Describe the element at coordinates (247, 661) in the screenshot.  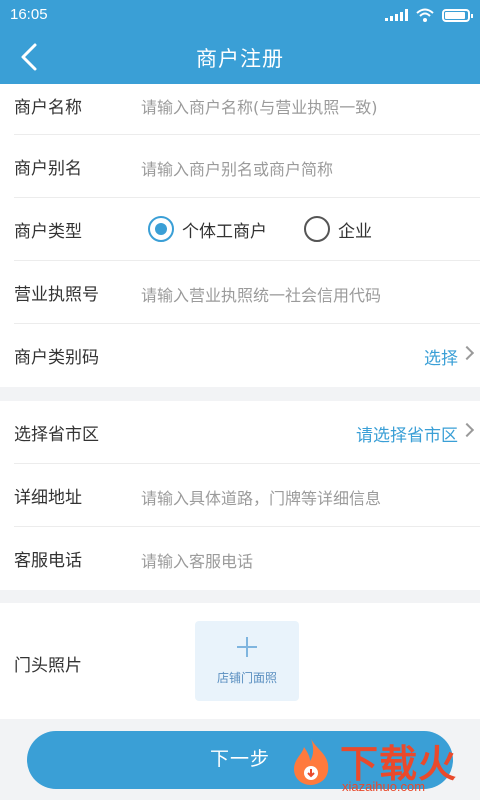
I see `storefront-photo-upload: 店铺门面照` at that location.